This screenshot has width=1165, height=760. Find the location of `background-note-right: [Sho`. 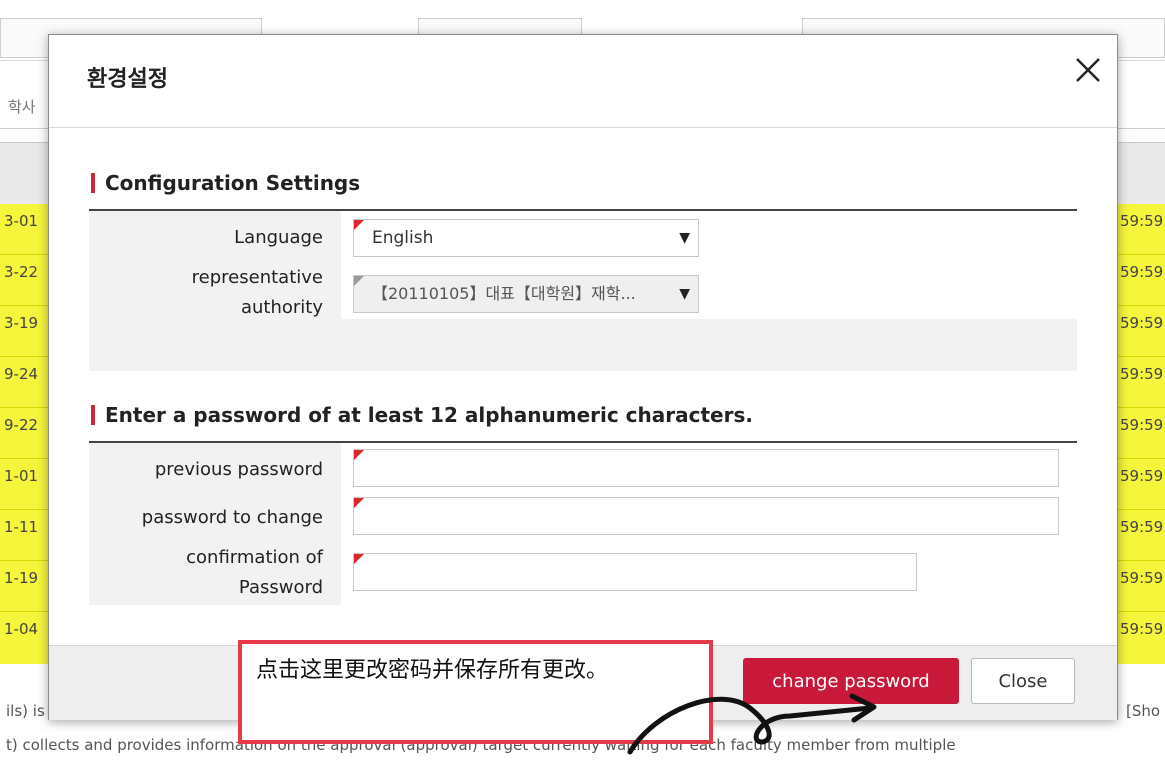

background-note-right: [Sho is located at coordinates (1143, 711).